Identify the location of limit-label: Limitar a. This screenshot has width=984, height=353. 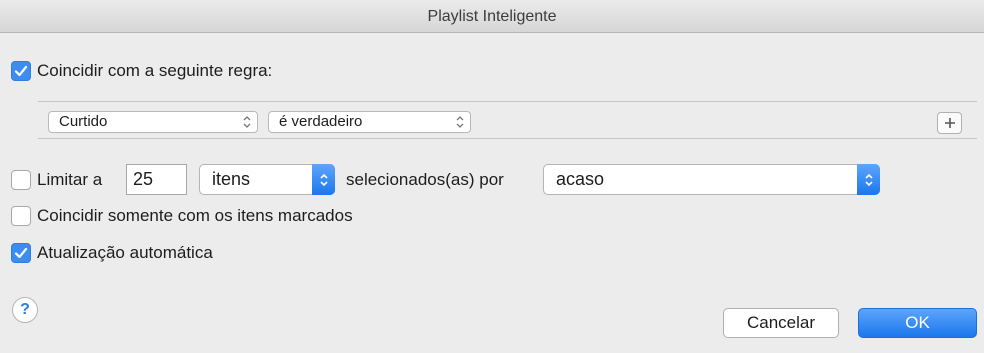
(70, 179).